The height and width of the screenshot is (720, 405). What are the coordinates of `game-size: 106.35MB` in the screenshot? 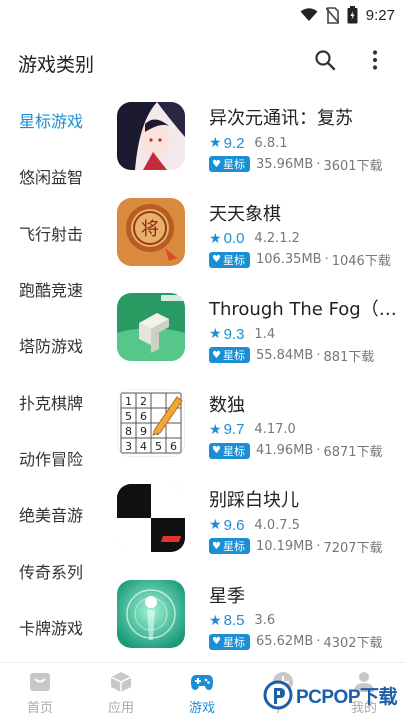 It's located at (288, 259).